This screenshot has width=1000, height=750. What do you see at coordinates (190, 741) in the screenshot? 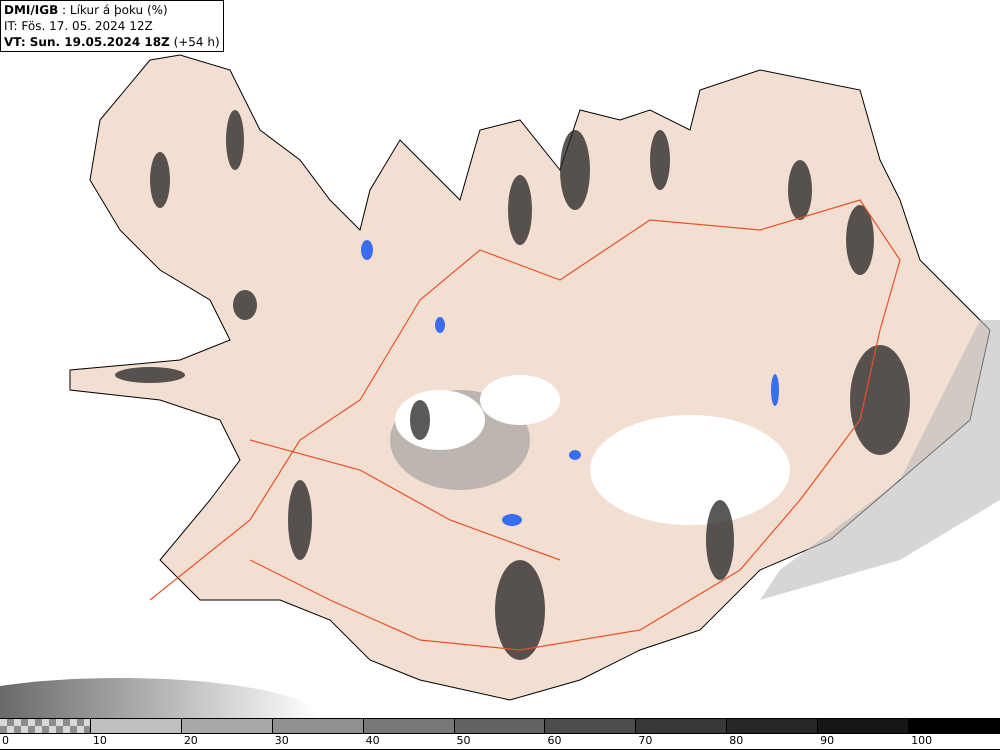
I see `legend-label: 20` at bounding box center [190, 741].